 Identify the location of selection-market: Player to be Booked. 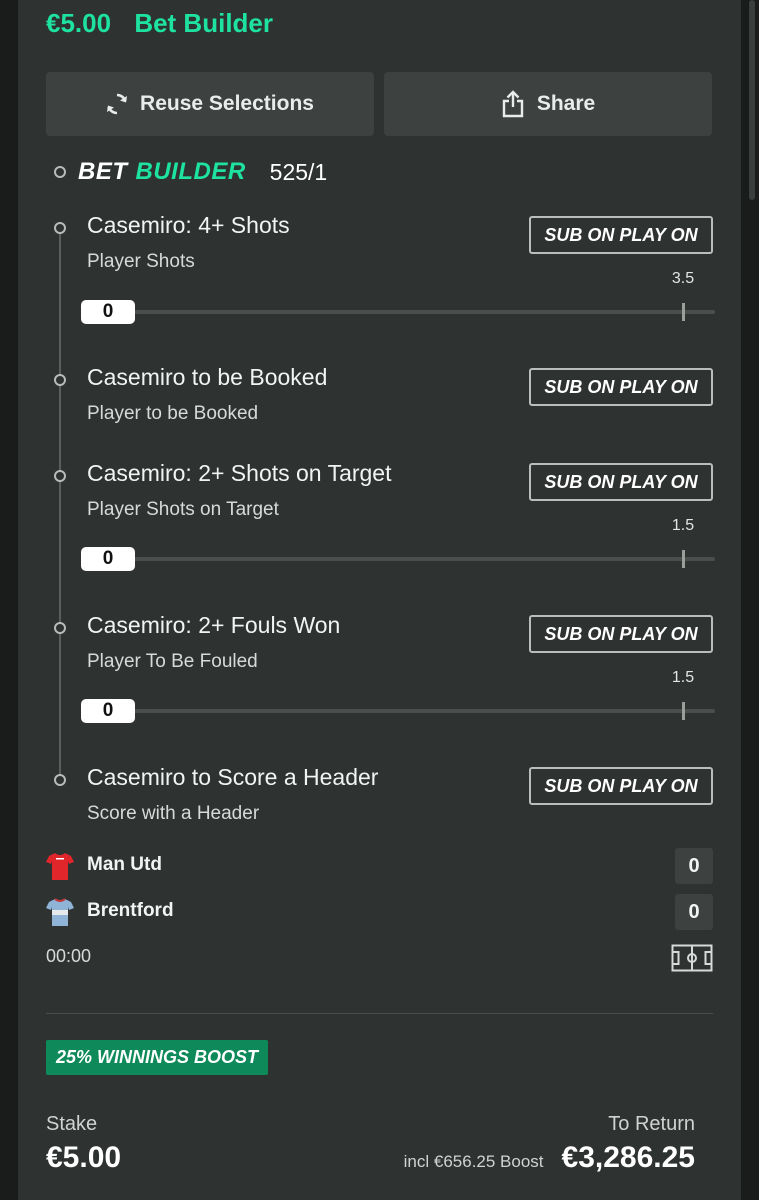
(173, 413).